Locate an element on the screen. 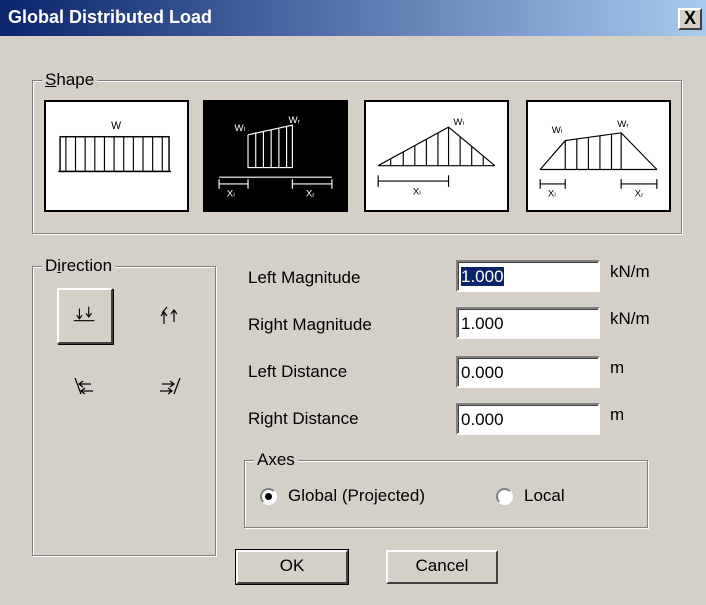  title-bar: Global Distributed Load X is located at coordinates (353, 18).